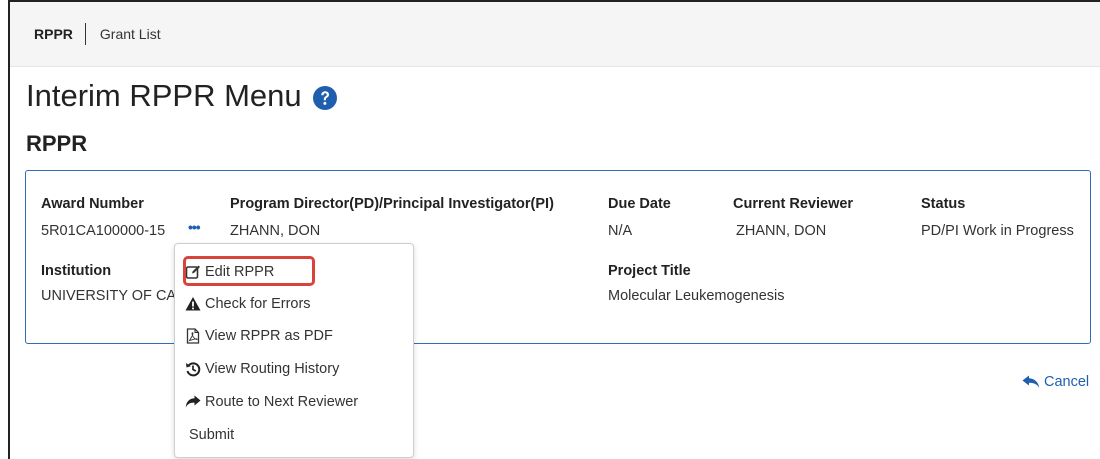 The height and width of the screenshot is (459, 1100). I want to click on menu-item-view-pdf: View RPPR as PDF, so click(259, 336).